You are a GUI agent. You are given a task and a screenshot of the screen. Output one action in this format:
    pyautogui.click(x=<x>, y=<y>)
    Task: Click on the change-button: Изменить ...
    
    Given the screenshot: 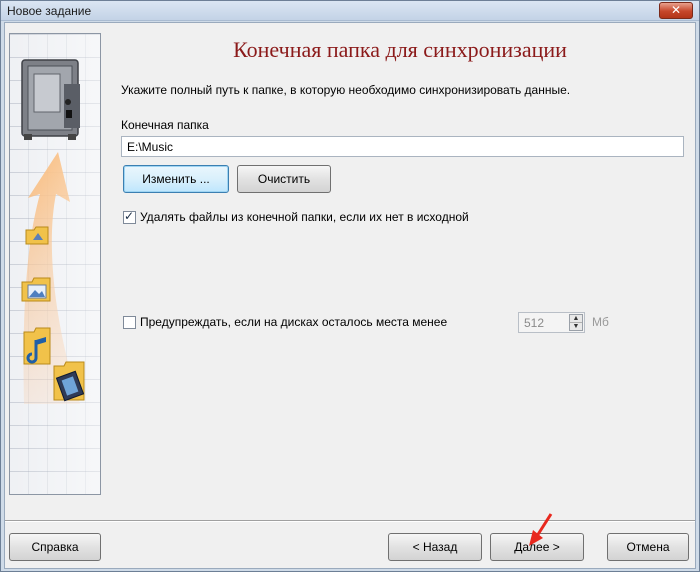 What is the action you would take?
    pyautogui.click(x=176, y=179)
    